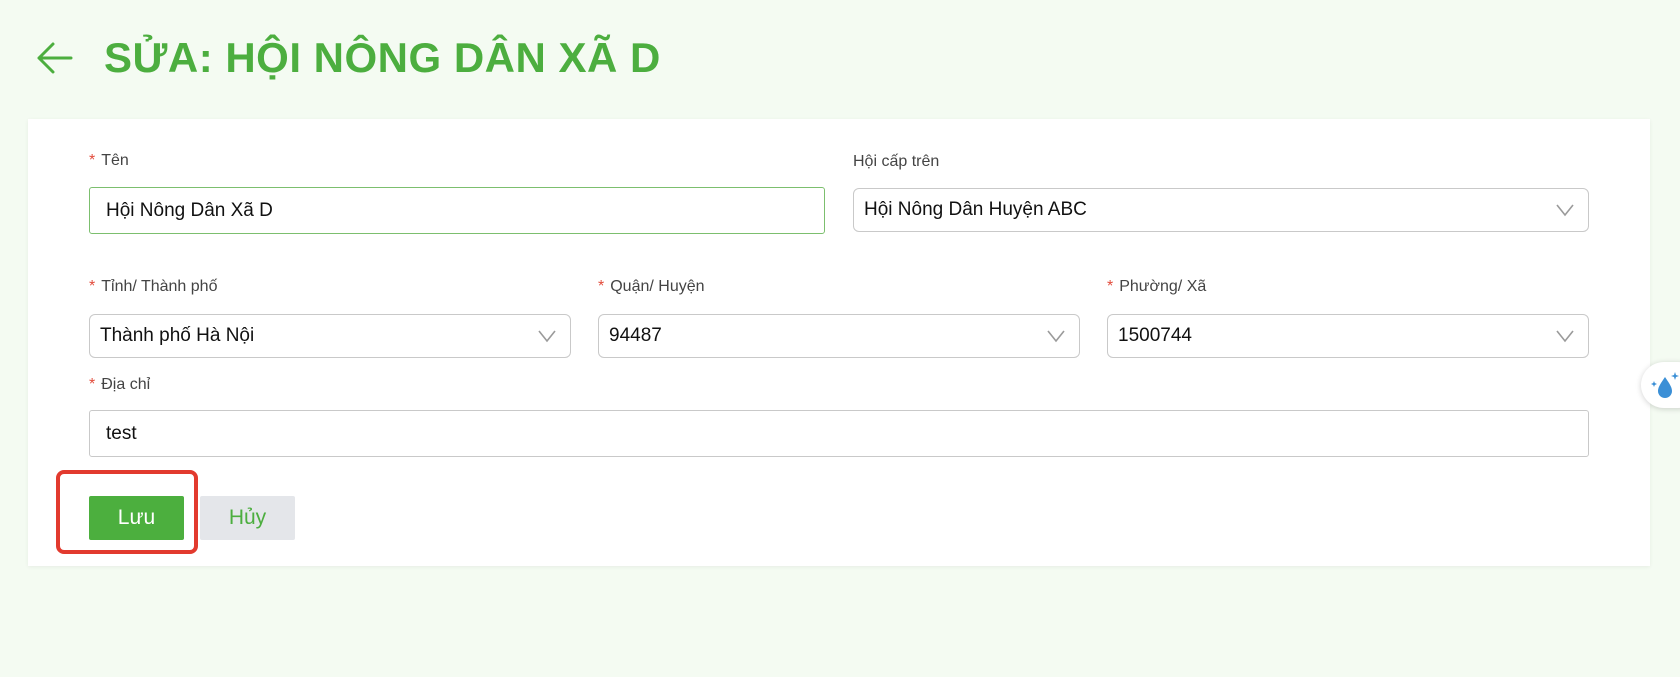  What do you see at coordinates (651, 286) in the screenshot?
I see `district-label: * Quận/ Huyện` at bounding box center [651, 286].